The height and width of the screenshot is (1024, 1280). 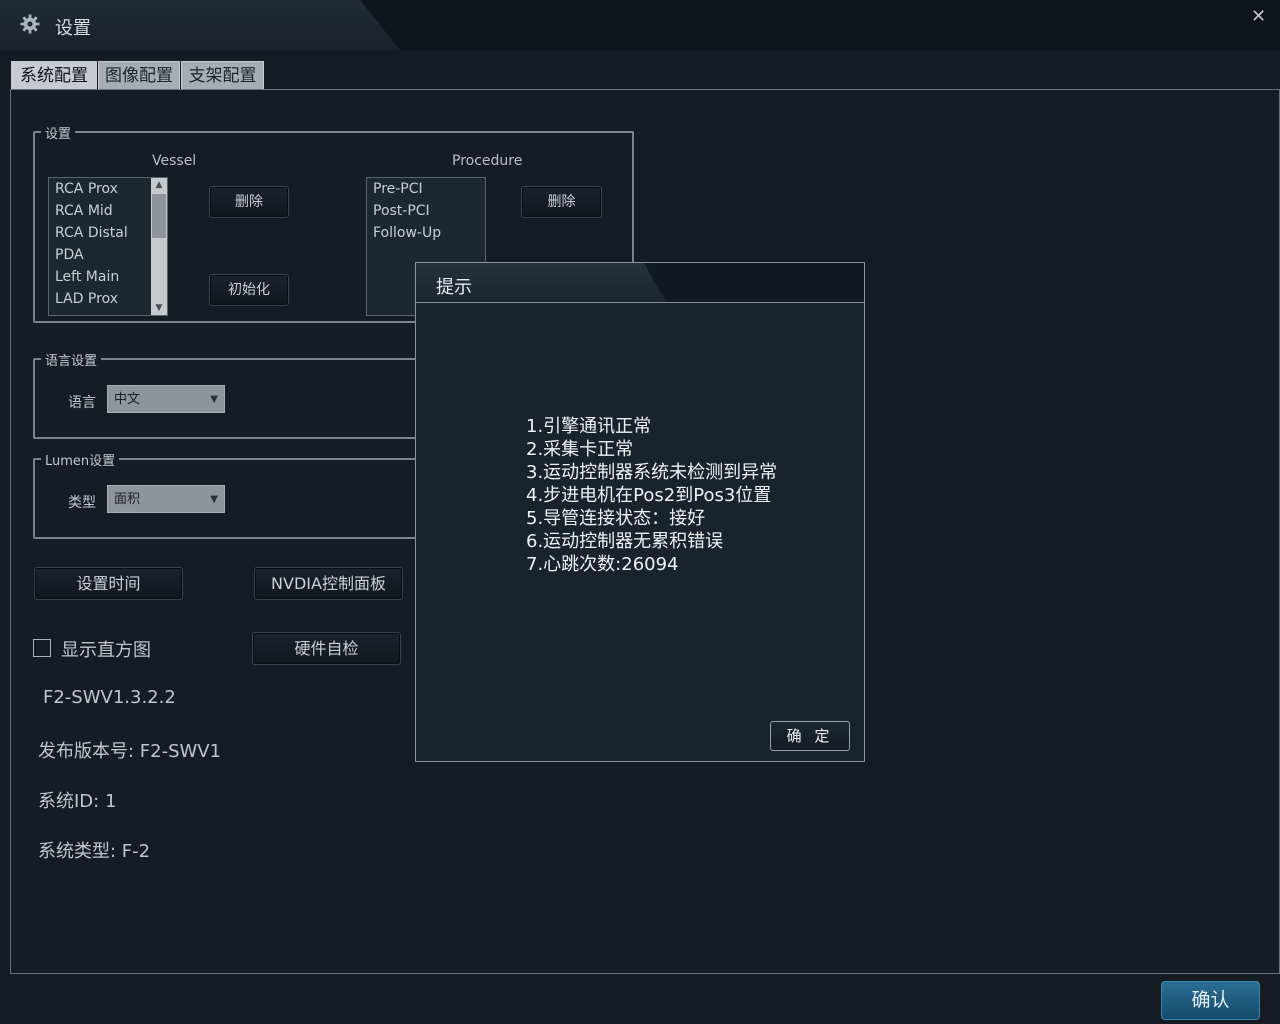 What do you see at coordinates (108, 277) in the screenshot?
I see `list-item: Left Main` at bounding box center [108, 277].